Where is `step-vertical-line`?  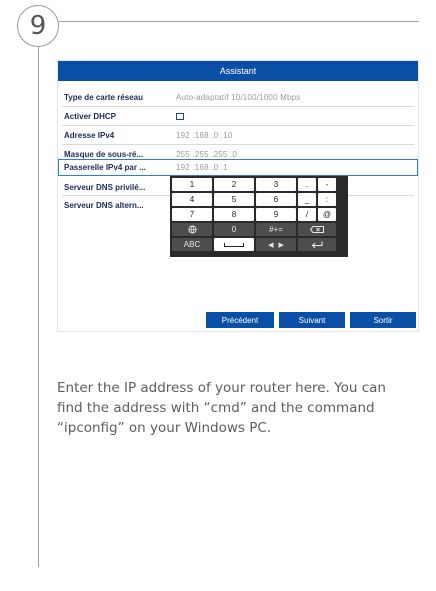 step-vertical-line is located at coordinates (38, 307).